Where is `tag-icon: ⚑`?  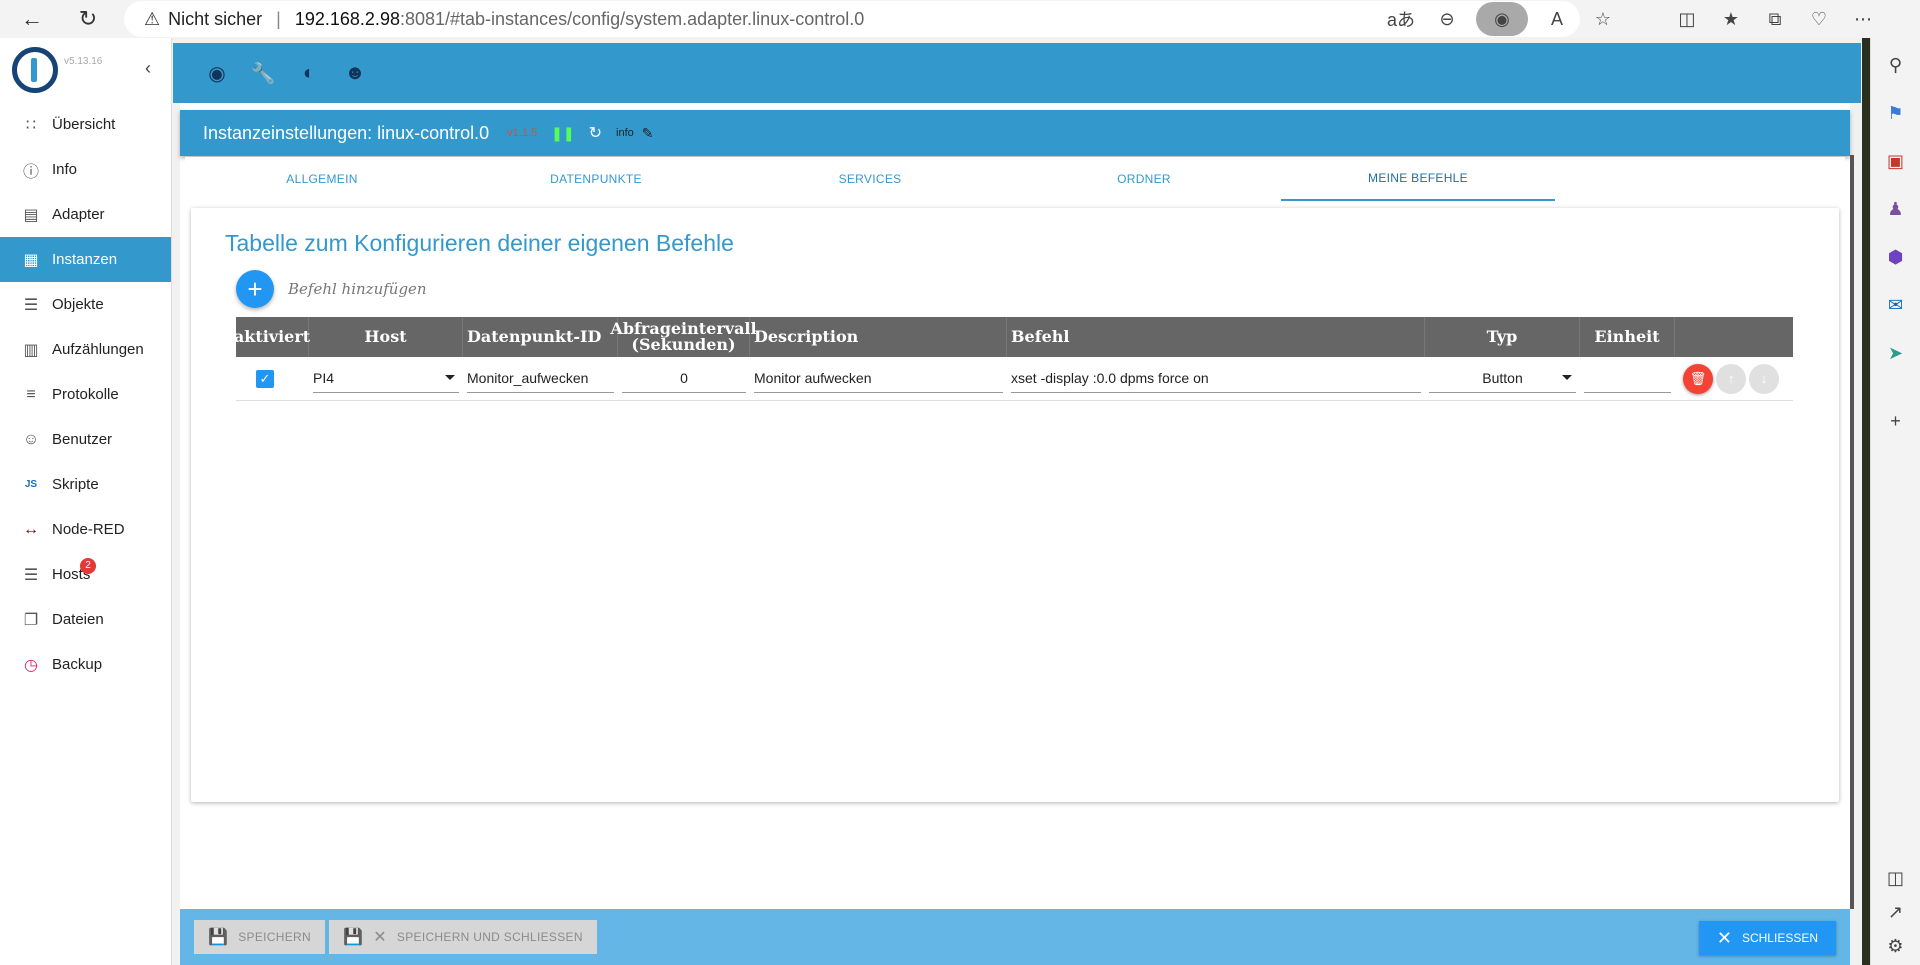
tag-icon: ⚑ is located at coordinates (1896, 113).